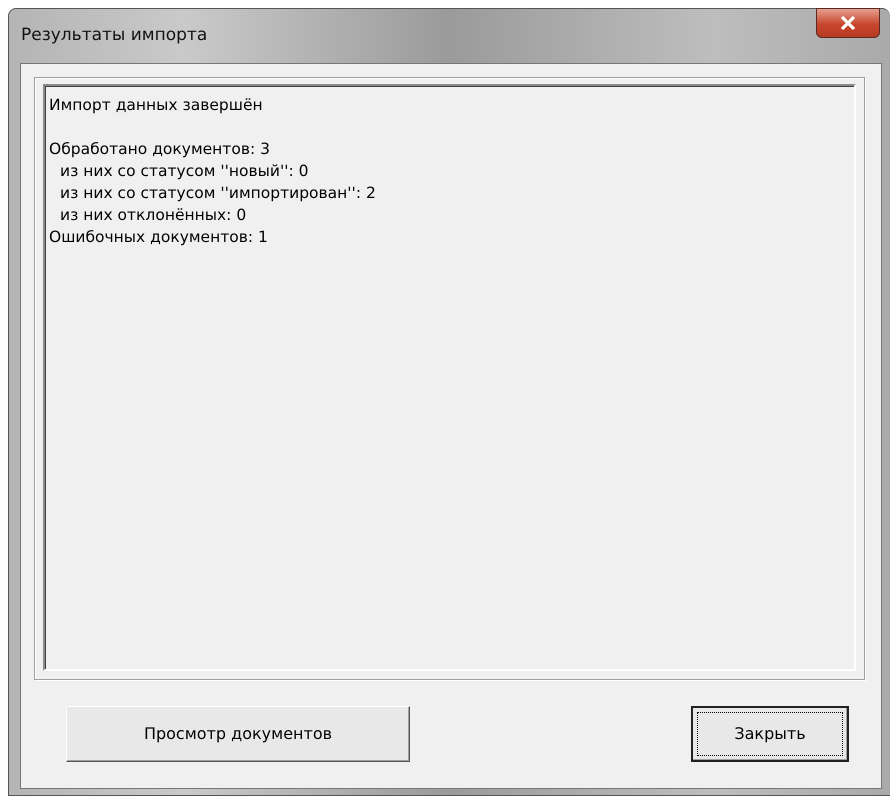 Image resolution: width=890 pixels, height=798 pixels. Describe the element at coordinates (218, 193) in the screenshot. I see `report-line: из них со статусом ''импортирован'': 2` at that location.